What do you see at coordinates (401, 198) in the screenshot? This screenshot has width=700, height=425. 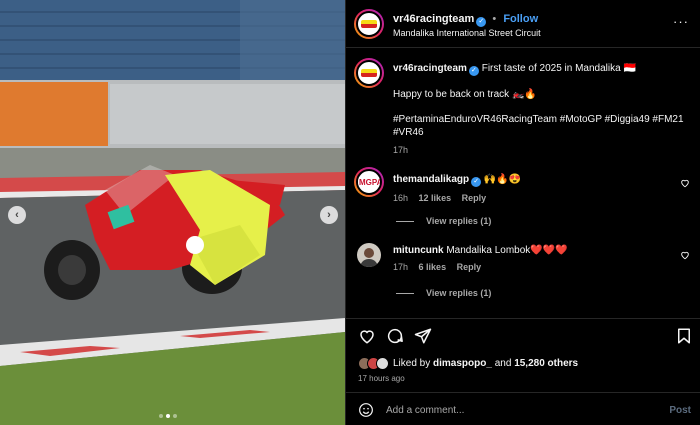 I see `comment-time: 16h` at bounding box center [401, 198].